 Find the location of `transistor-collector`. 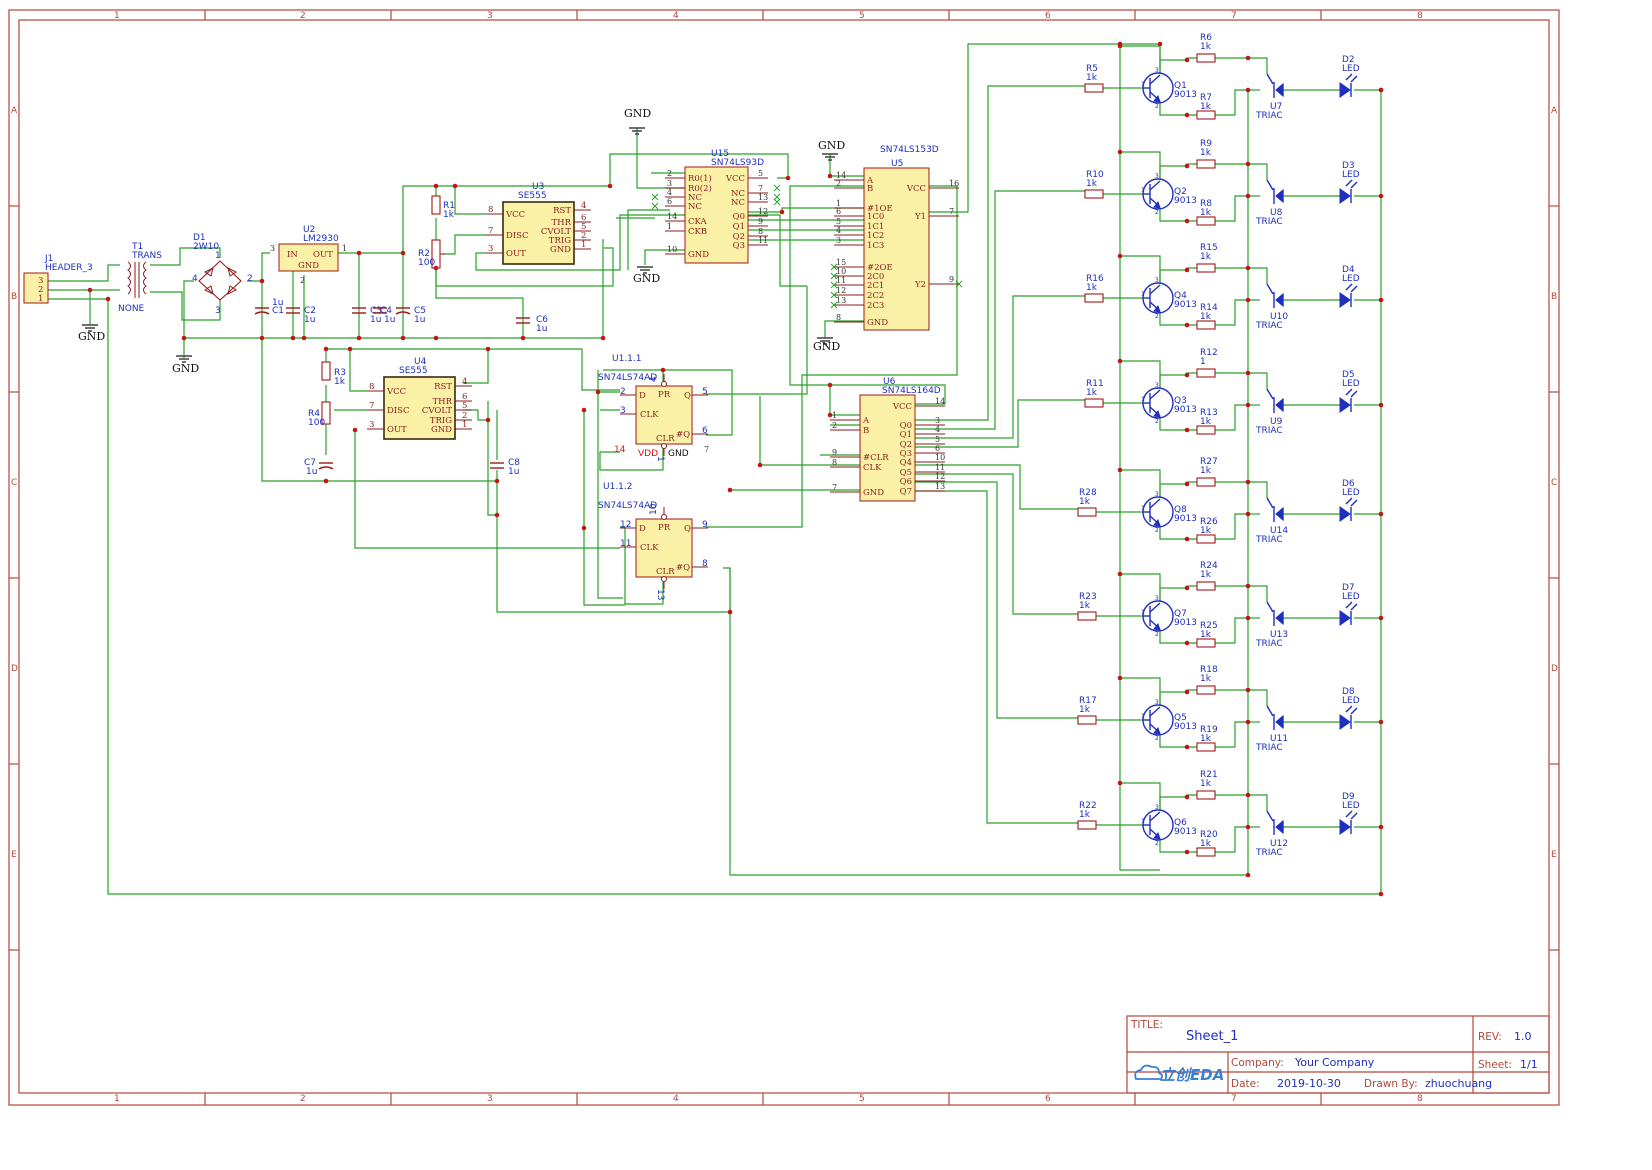

transistor-collector is located at coordinates (1155, 607).